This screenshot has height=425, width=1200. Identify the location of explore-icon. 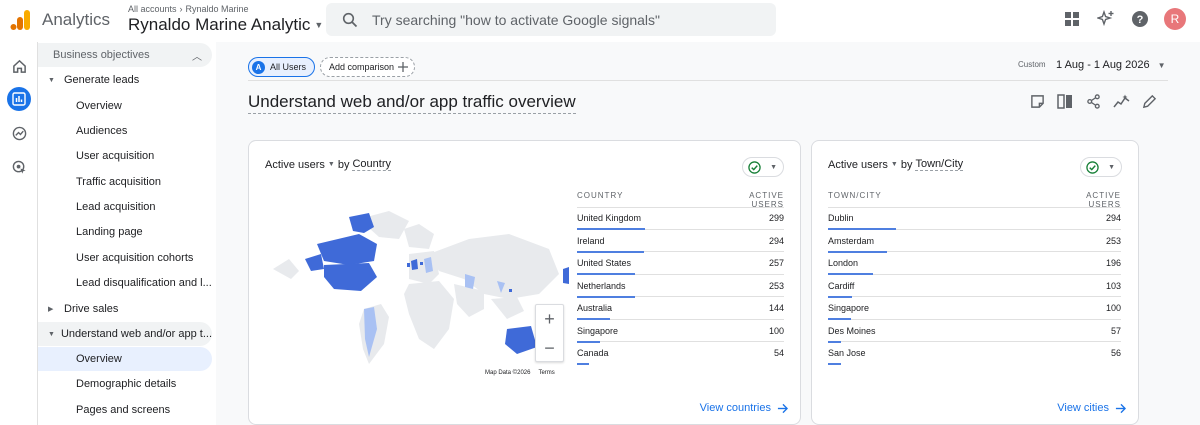
(19, 133).